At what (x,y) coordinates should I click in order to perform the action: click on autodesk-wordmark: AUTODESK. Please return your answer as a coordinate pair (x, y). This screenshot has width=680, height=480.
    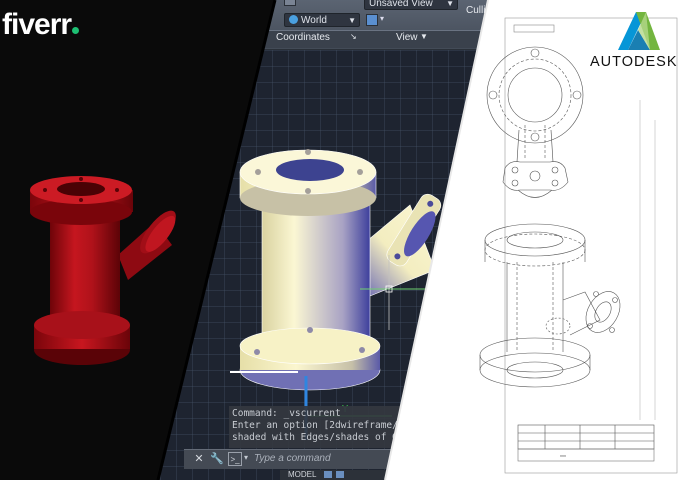
    Looking at the image, I should click on (634, 62).